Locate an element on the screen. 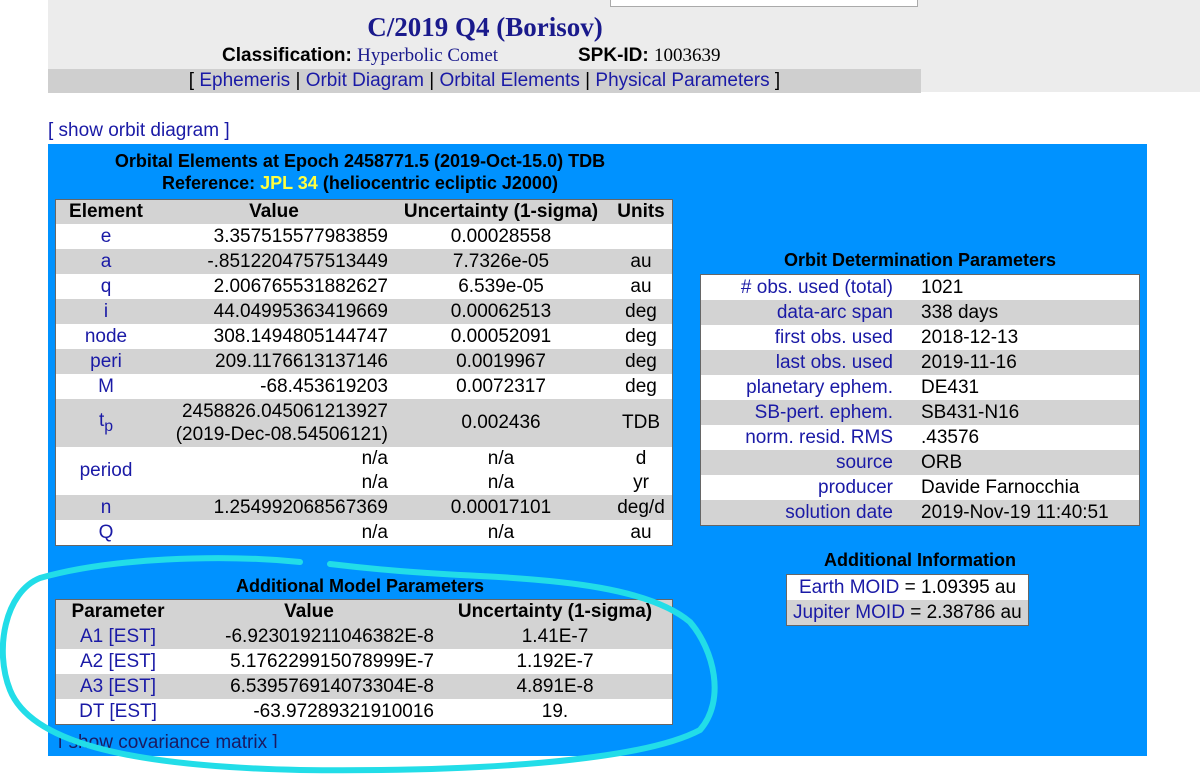  table-row: q 2.006765531882627 6.539e-05 au is located at coordinates (364, 286).